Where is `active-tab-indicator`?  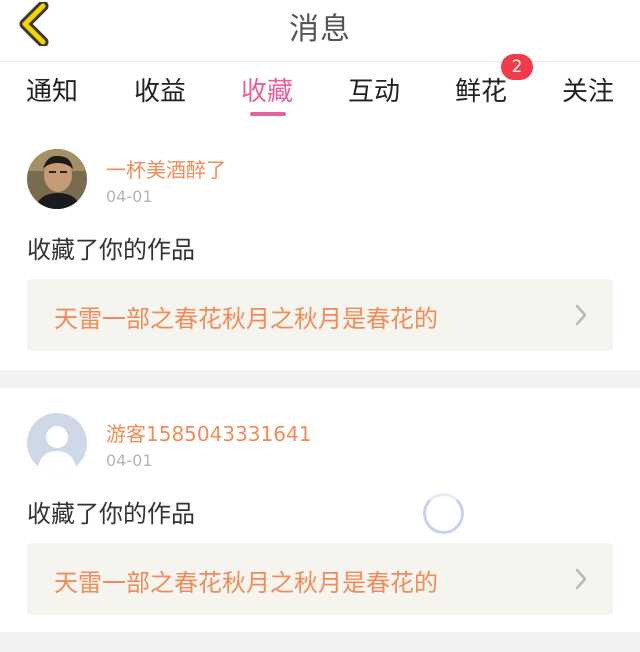 active-tab-indicator is located at coordinates (268, 114).